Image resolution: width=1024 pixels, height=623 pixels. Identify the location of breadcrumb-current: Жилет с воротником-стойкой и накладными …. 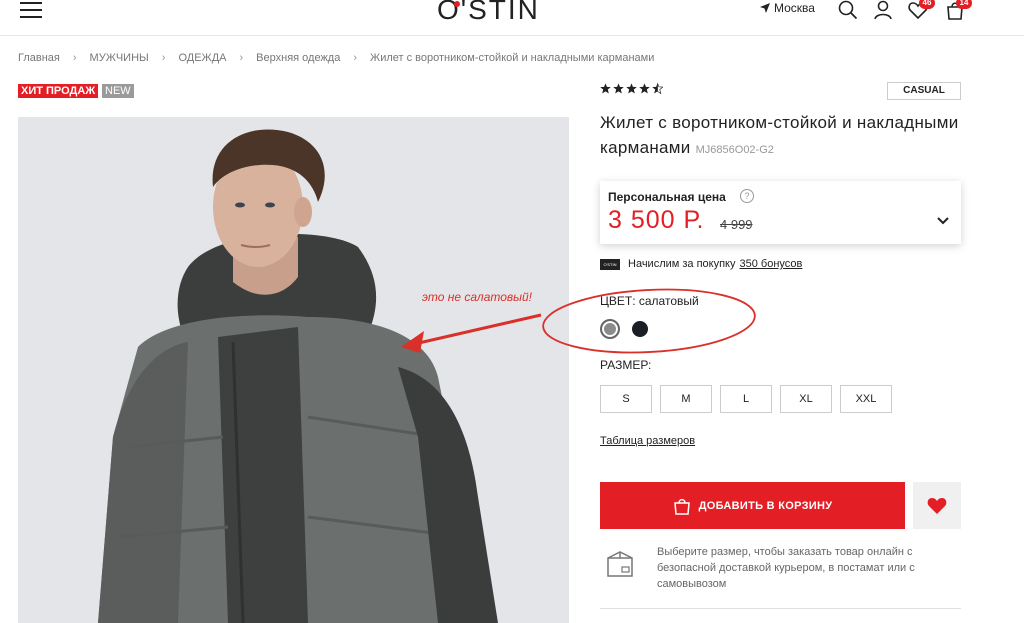
(512, 58).